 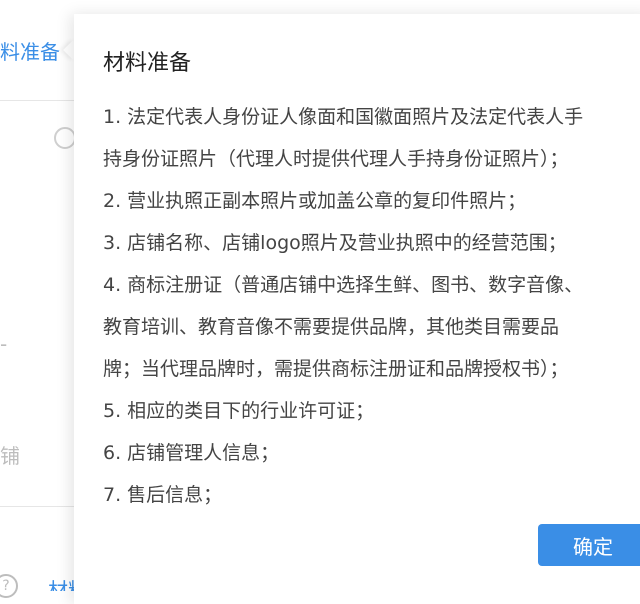 What do you see at coordinates (37, 100) in the screenshot?
I see `header-divider` at bounding box center [37, 100].